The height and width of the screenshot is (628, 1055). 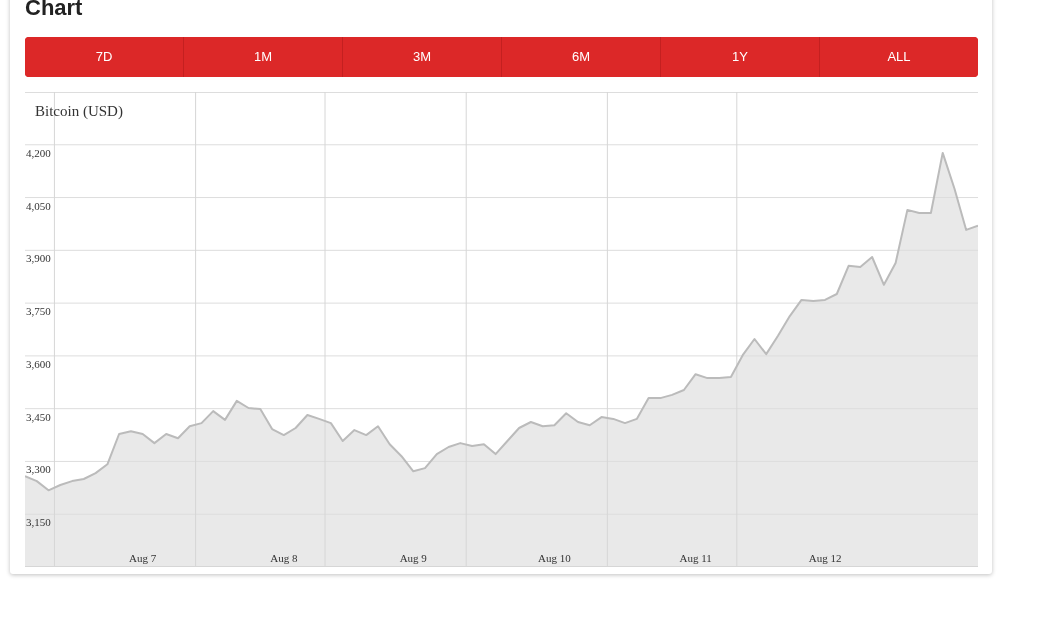 What do you see at coordinates (554, 558) in the screenshot?
I see `x-axis-label: Aug 10` at bounding box center [554, 558].